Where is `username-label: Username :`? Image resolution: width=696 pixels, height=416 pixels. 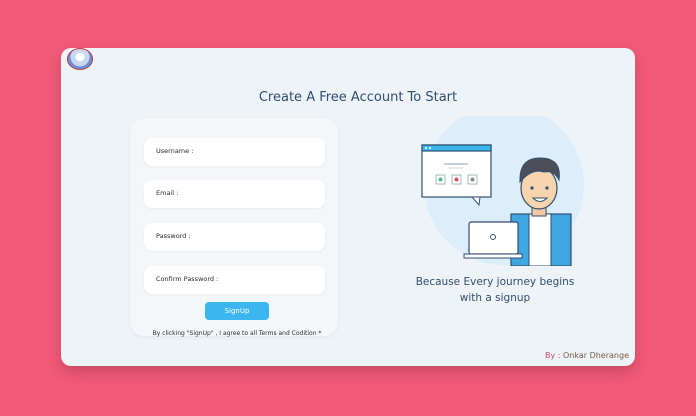 username-label: Username : is located at coordinates (175, 151).